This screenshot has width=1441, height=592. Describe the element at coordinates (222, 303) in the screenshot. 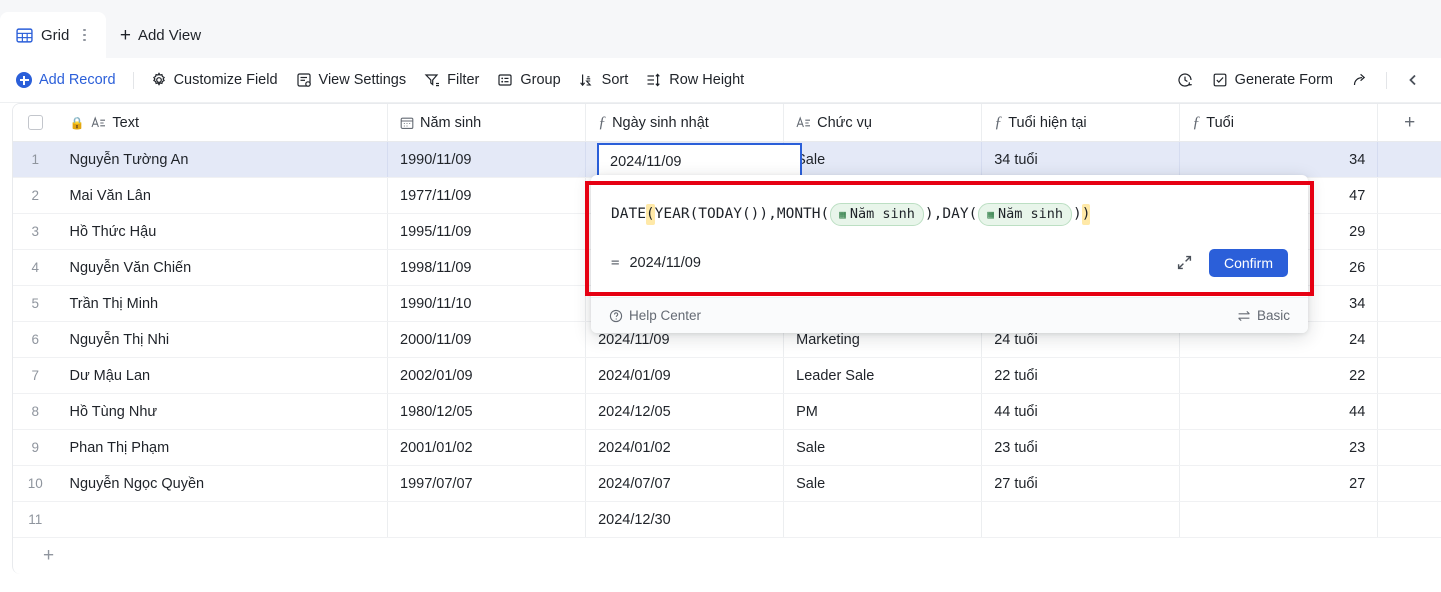

I see `cell-name: Trần Thị Minh` at that location.